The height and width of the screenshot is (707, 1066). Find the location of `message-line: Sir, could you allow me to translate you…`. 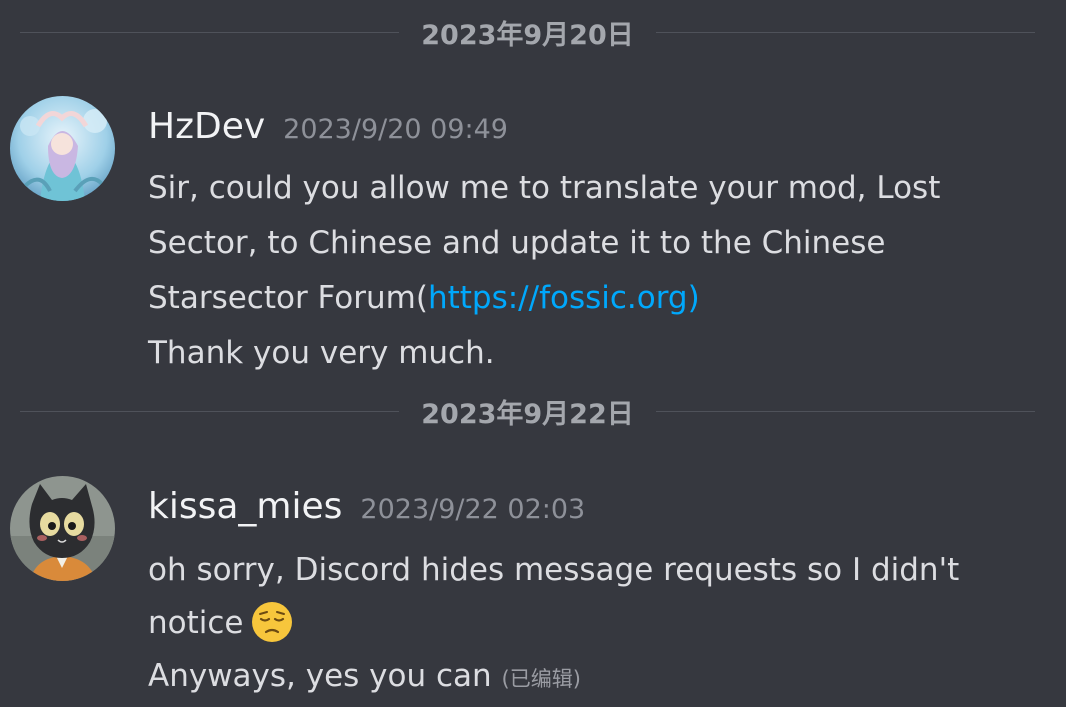

message-line: Sir, could you allow me to translate you… is located at coordinates (544, 188).